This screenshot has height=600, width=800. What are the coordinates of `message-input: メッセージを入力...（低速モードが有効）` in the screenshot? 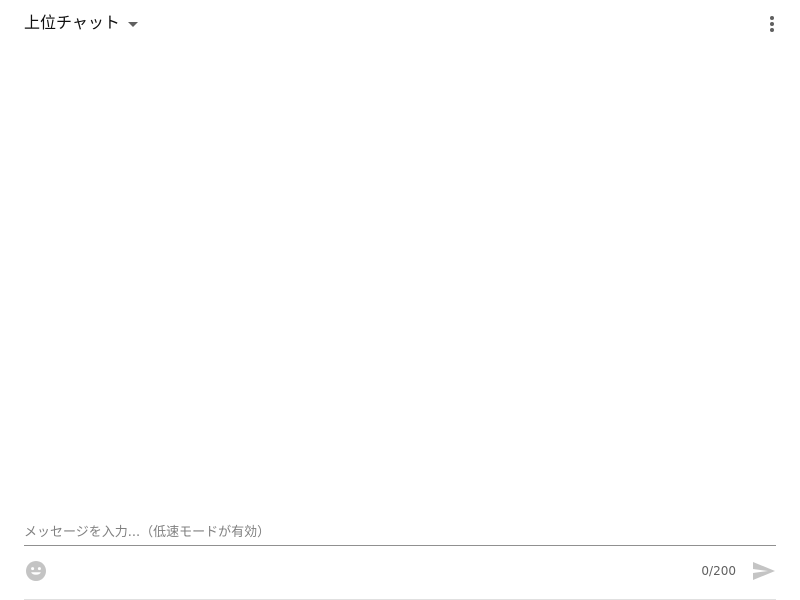 It's located at (400, 533).